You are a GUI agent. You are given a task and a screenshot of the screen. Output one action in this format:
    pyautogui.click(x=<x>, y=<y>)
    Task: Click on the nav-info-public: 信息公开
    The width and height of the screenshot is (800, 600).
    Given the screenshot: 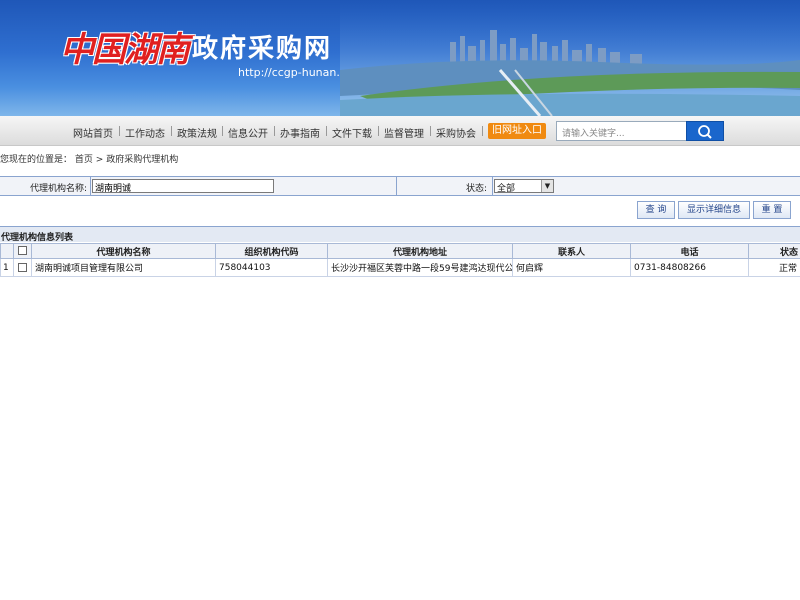 What is the action you would take?
    pyautogui.click(x=248, y=132)
    